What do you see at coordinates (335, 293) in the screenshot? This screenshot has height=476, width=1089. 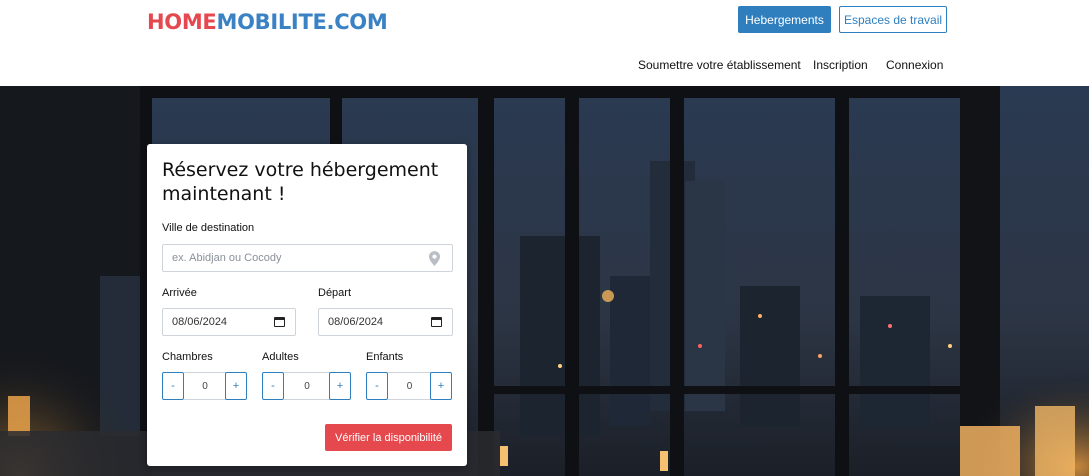 I see `departure-label: Départ` at bounding box center [335, 293].